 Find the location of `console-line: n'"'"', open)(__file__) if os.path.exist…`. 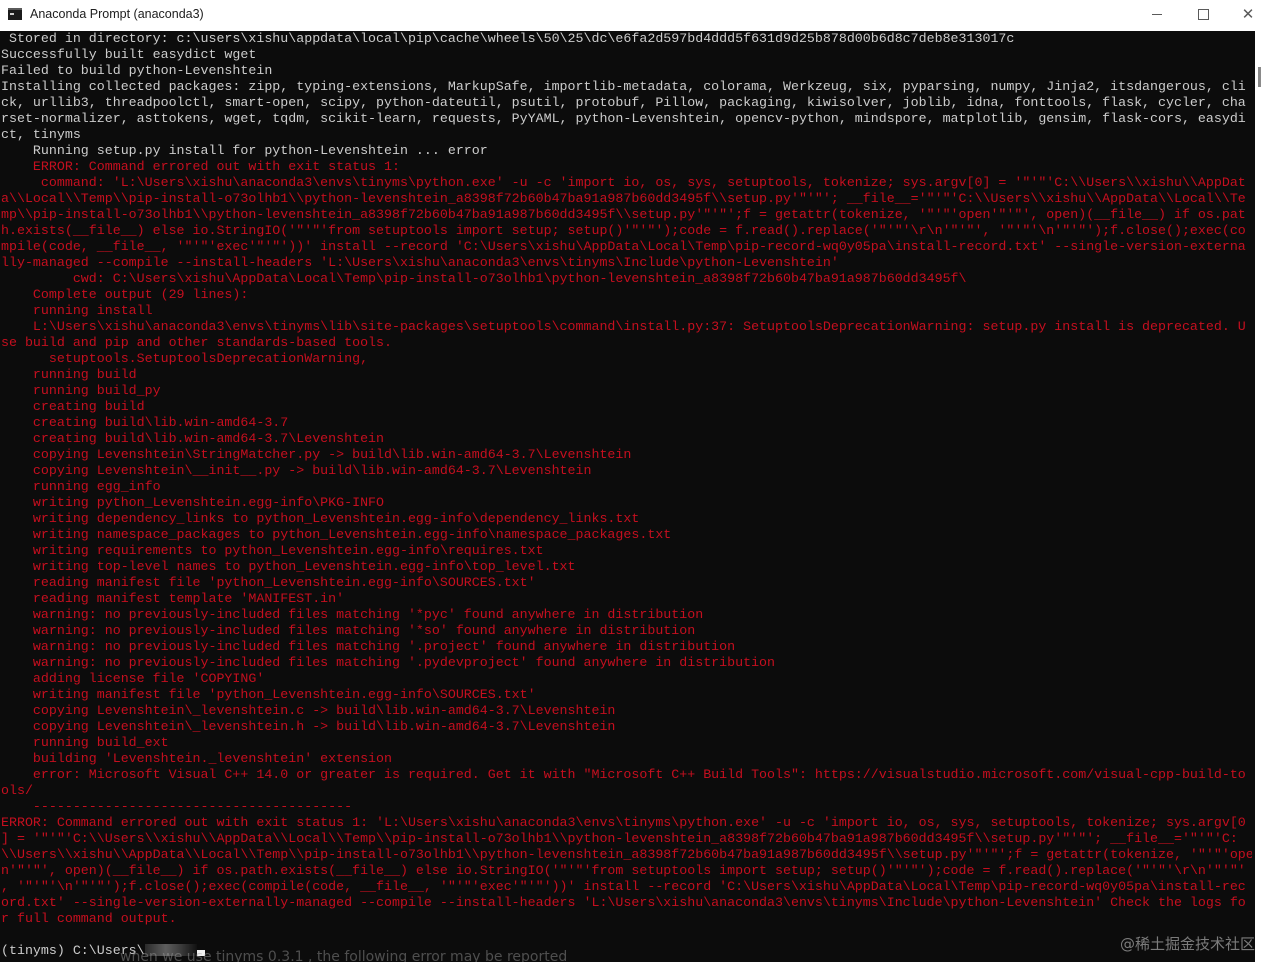

console-line: n'"'"', open)(__file__) if os.path.exist… is located at coordinates (623, 870).